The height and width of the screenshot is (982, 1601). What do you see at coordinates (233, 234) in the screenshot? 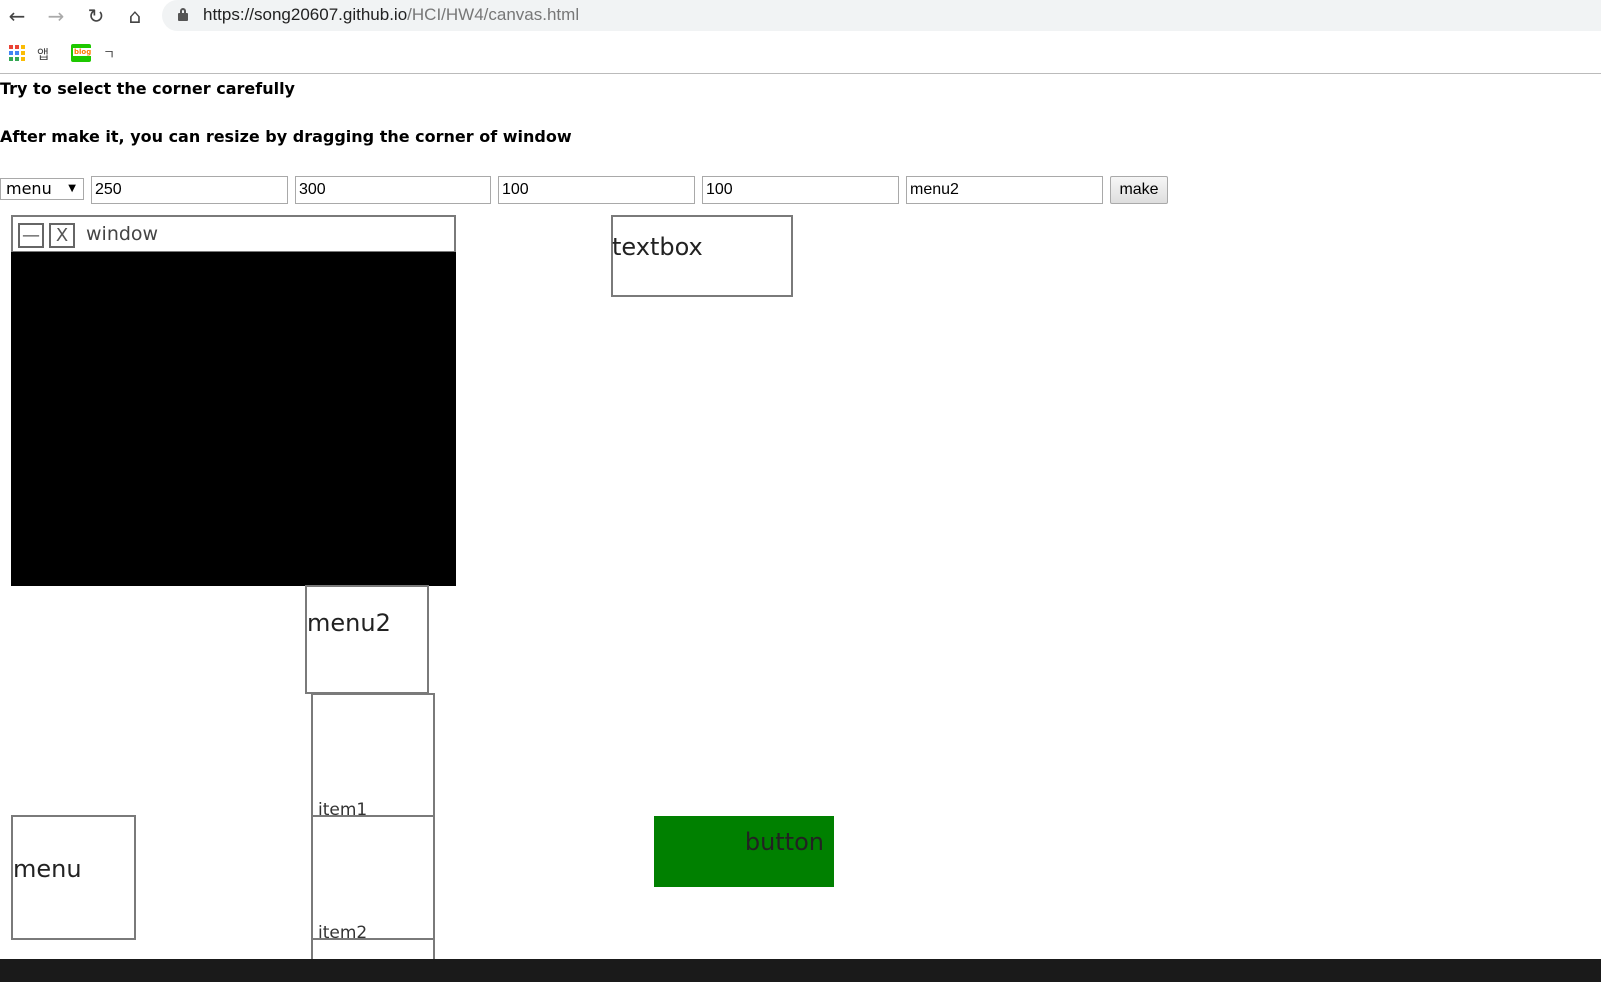
I see `window-titlebar: — X window` at bounding box center [233, 234].